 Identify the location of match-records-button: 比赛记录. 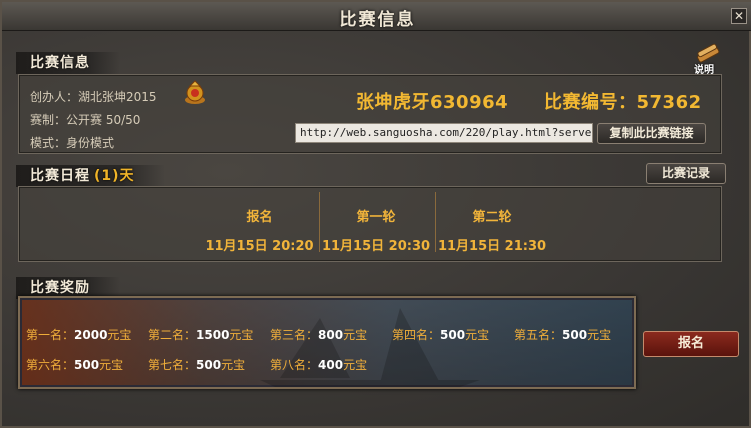
(686, 173).